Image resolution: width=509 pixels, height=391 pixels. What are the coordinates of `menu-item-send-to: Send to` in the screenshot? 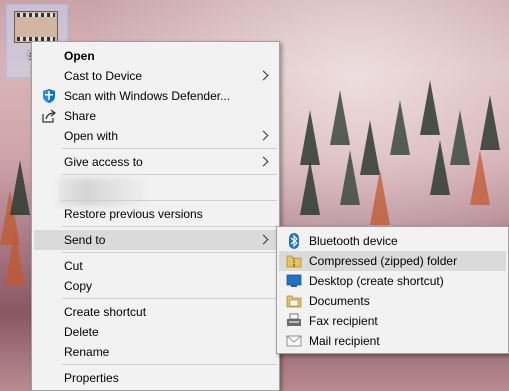 It's located at (155, 240).